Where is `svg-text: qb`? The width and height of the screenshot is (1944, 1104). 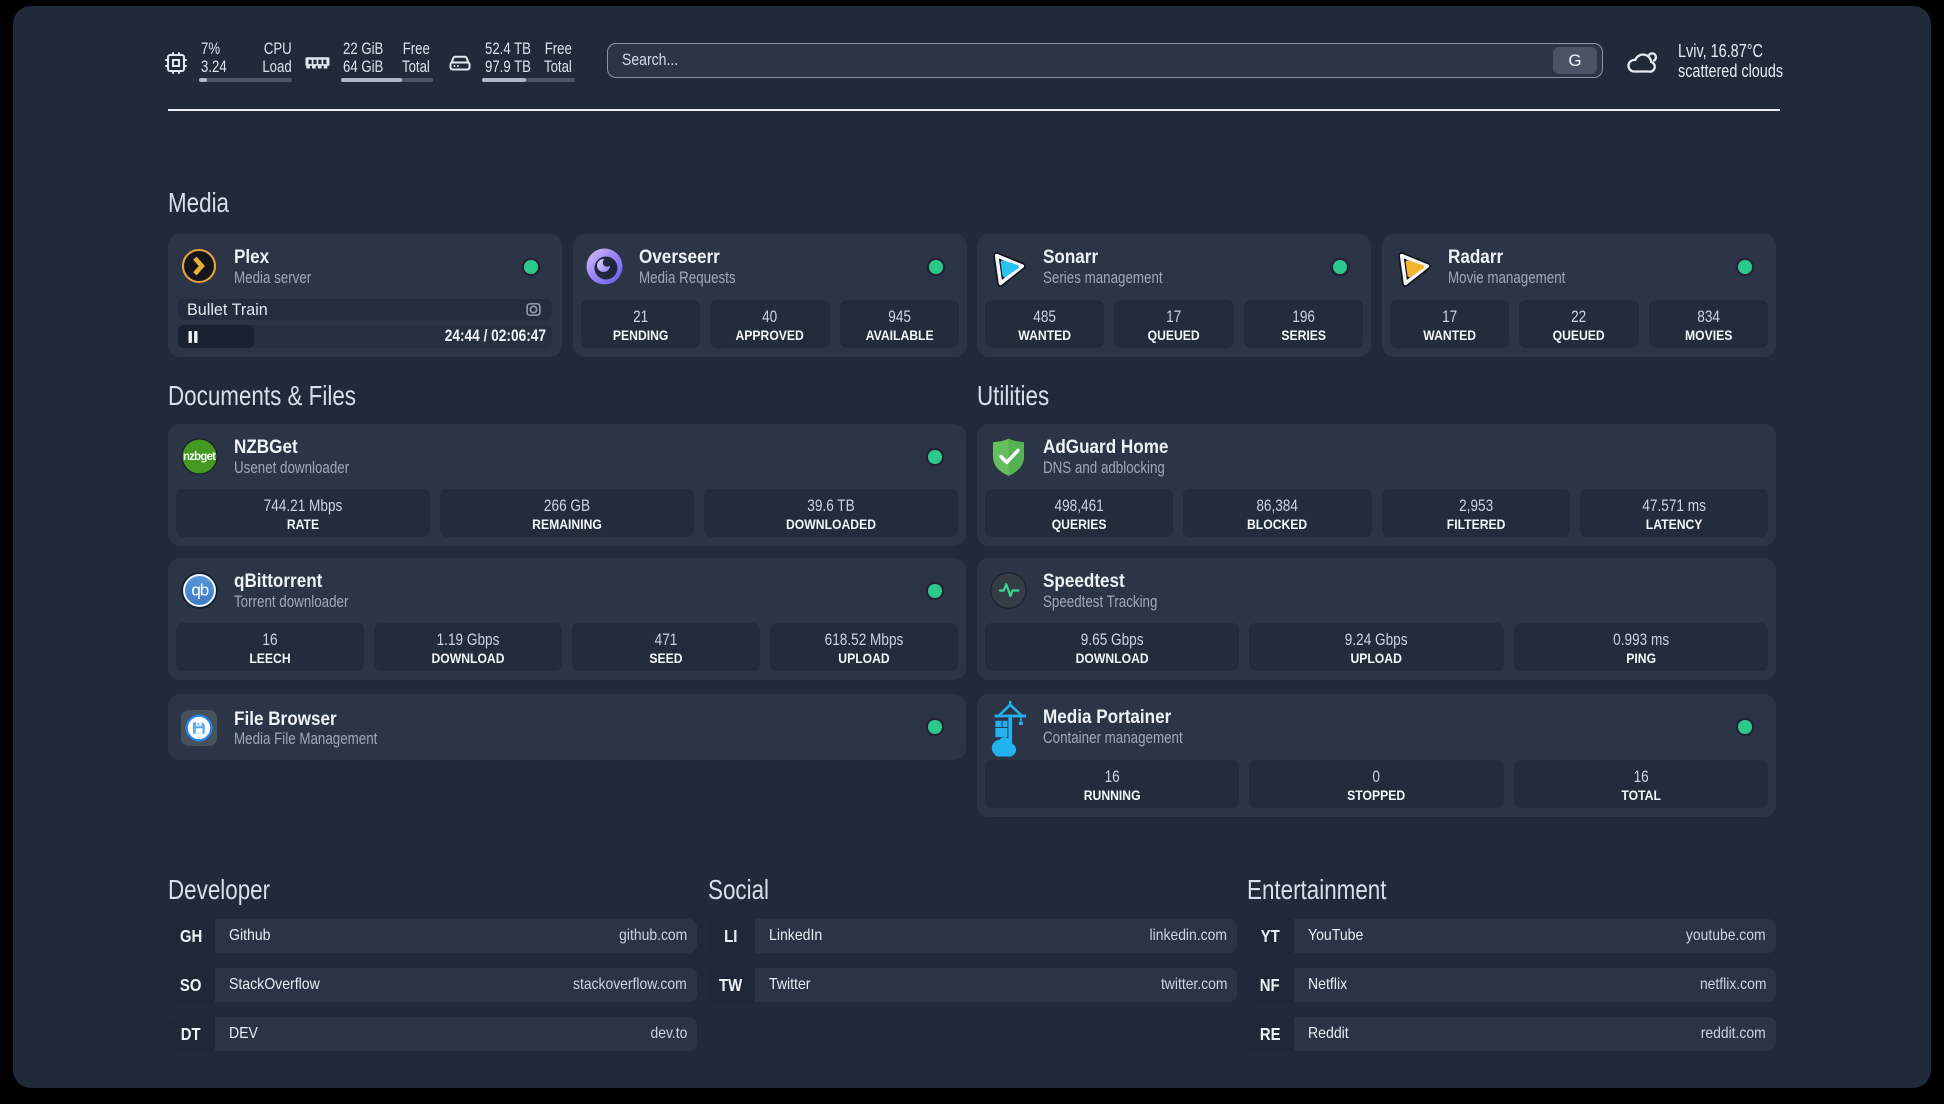 svg-text: qb is located at coordinates (199, 590).